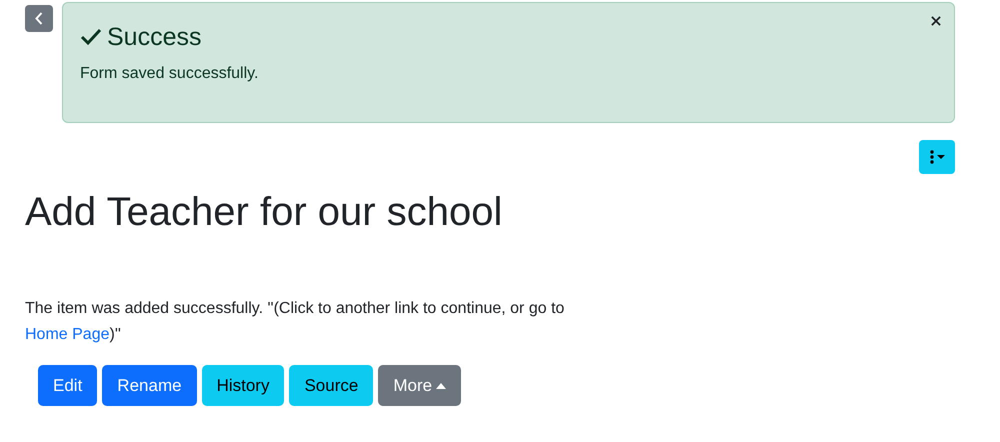 Image resolution: width=1000 pixels, height=442 pixels. I want to click on alert-title: Success, so click(154, 37).